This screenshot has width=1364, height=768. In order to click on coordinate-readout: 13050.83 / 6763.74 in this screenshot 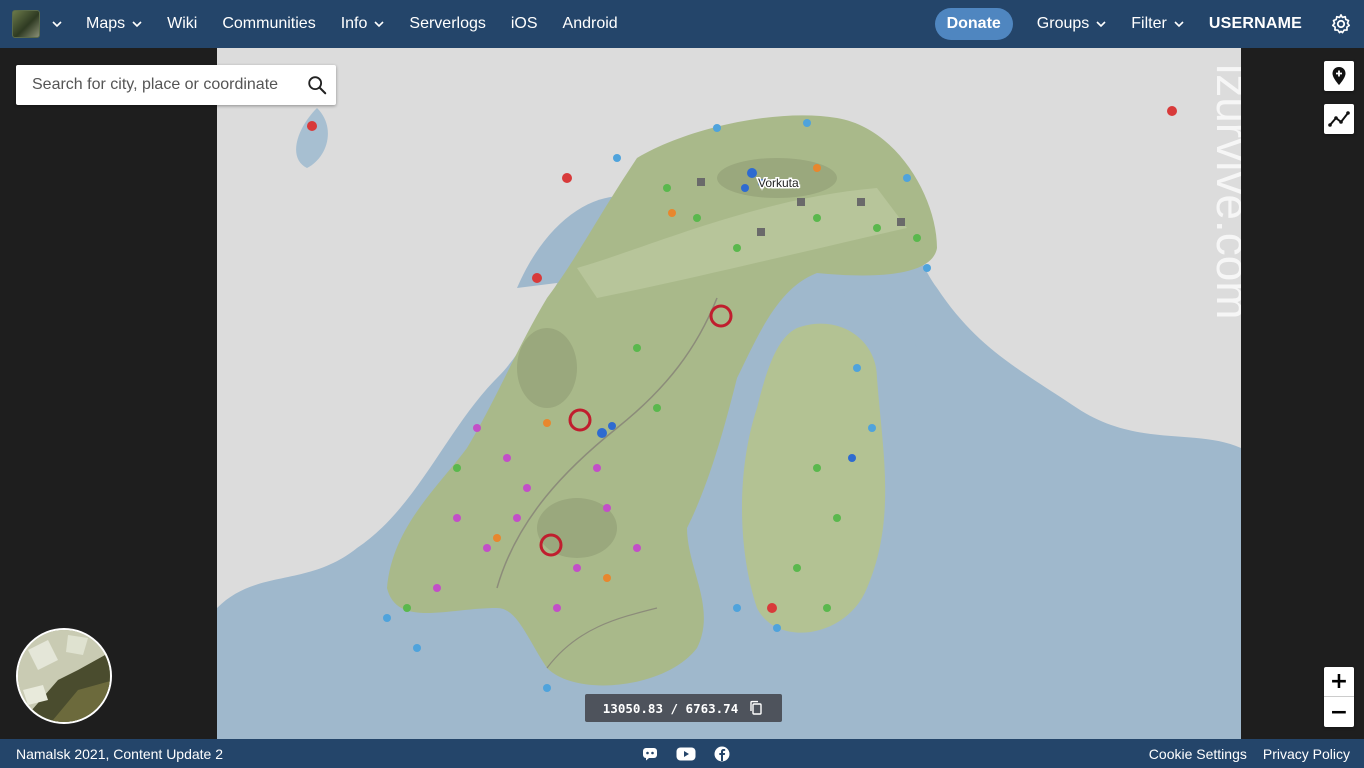, I will do `click(683, 708)`.